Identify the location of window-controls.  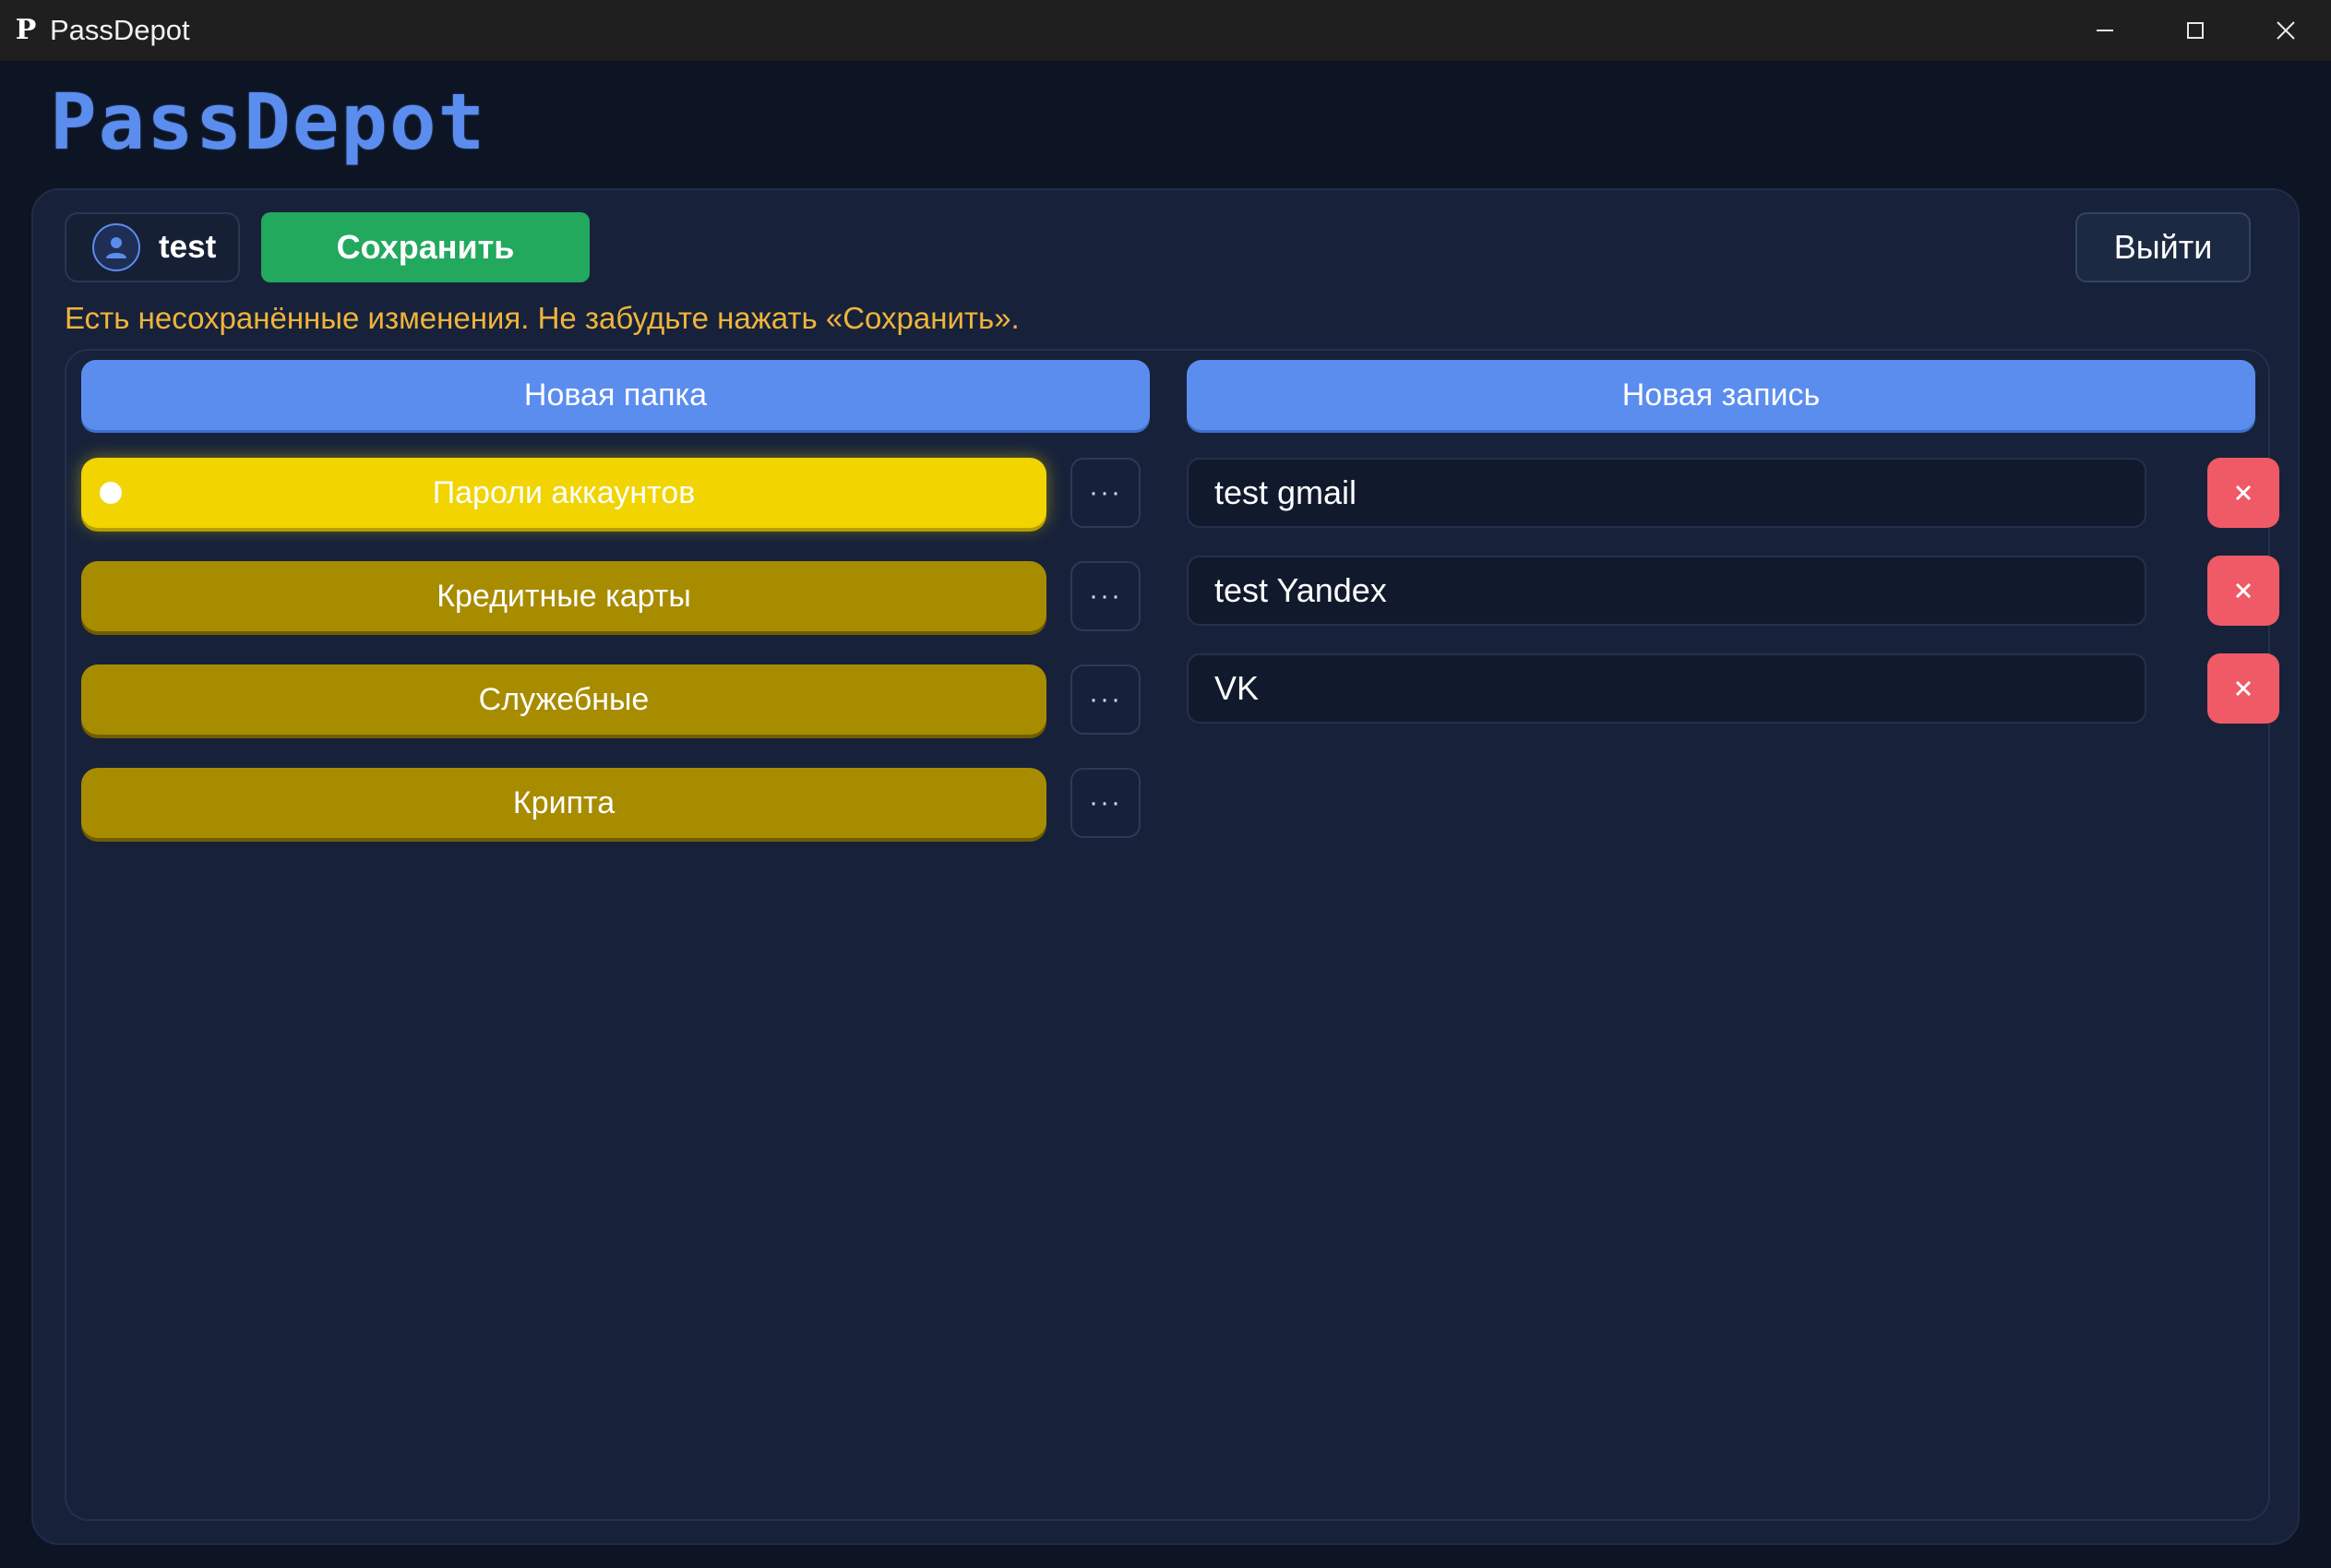
(2195, 30).